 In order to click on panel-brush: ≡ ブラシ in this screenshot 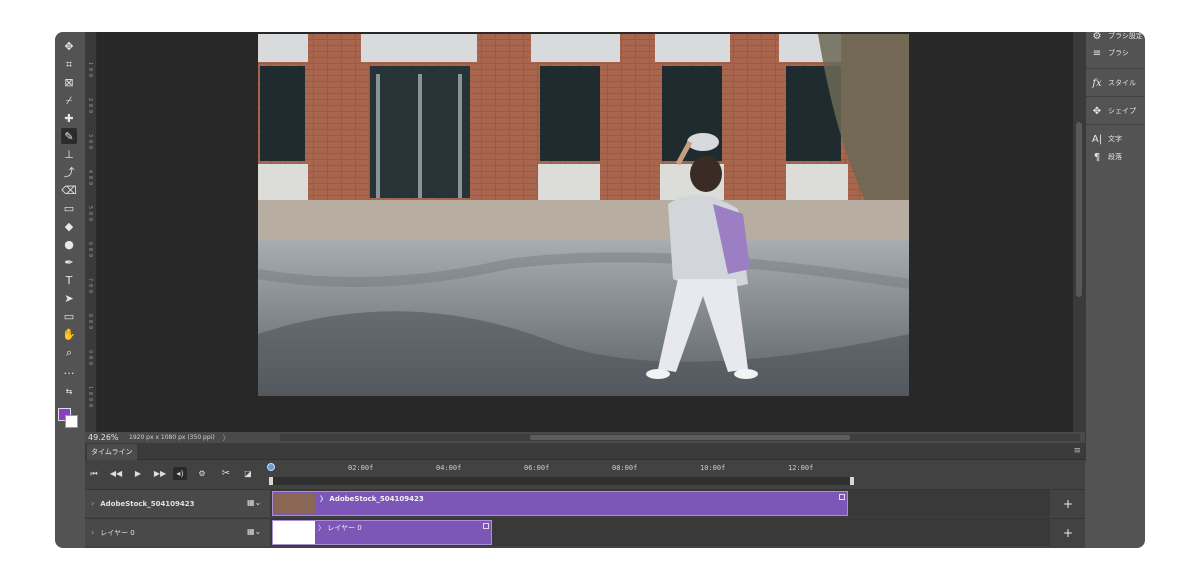, I will do `click(1110, 53)`.